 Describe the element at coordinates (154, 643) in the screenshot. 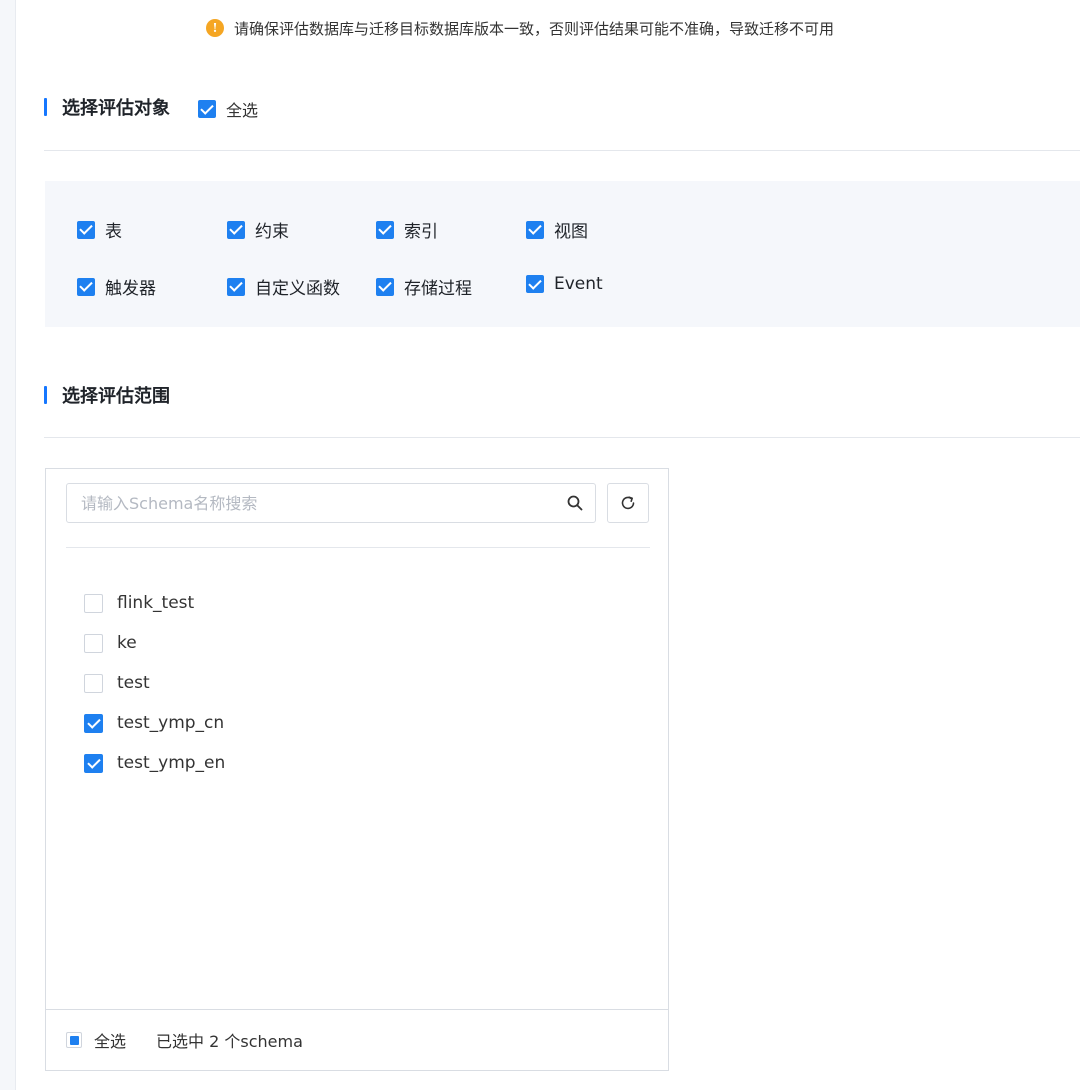

I see `list-item: ke` at that location.